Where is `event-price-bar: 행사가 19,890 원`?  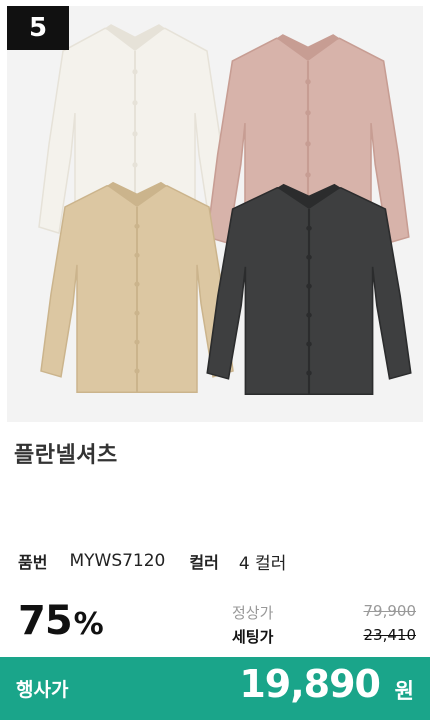 event-price-bar: 행사가 19,890 원 is located at coordinates (215, 688).